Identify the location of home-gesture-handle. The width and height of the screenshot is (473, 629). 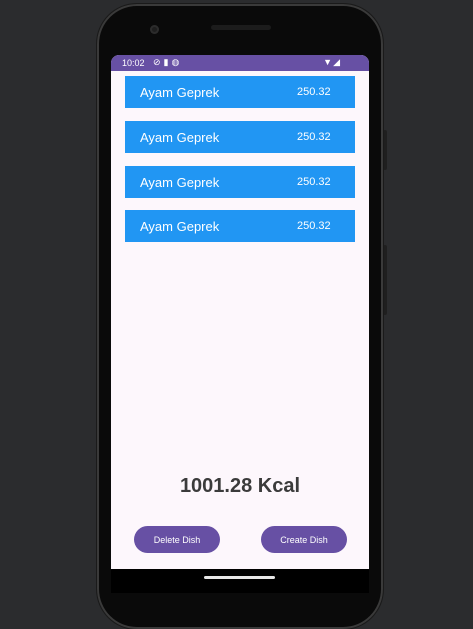
(239, 577).